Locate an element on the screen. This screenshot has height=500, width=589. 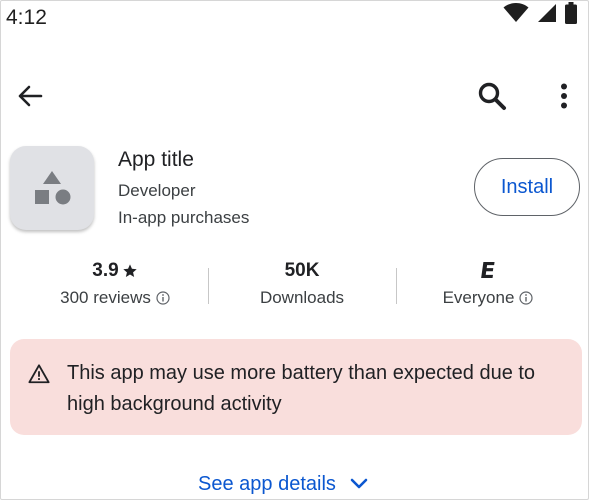
more-vert-icon is located at coordinates (564, 96).